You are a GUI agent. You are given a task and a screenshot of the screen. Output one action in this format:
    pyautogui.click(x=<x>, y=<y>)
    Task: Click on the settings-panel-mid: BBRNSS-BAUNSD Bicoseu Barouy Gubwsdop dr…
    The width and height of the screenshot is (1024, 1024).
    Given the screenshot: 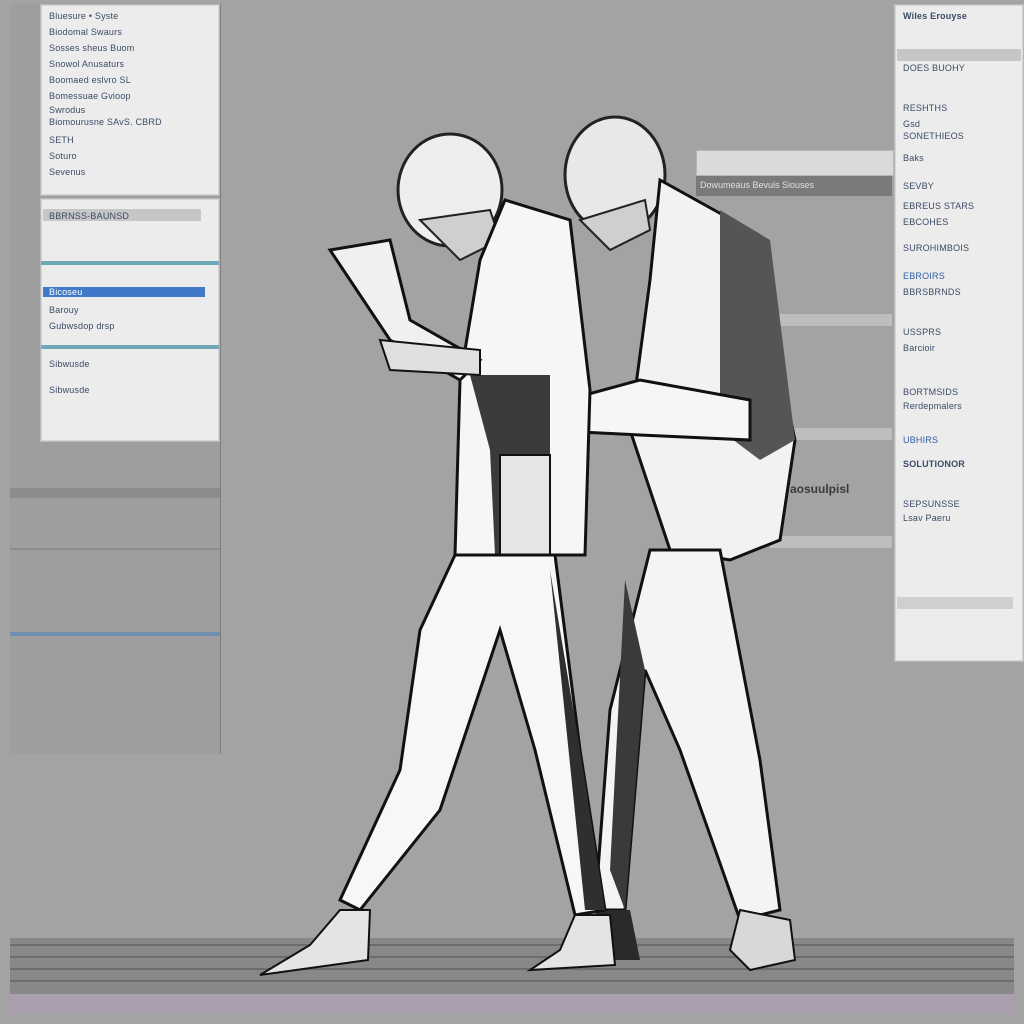 What is the action you would take?
    pyautogui.click(x=130, y=320)
    